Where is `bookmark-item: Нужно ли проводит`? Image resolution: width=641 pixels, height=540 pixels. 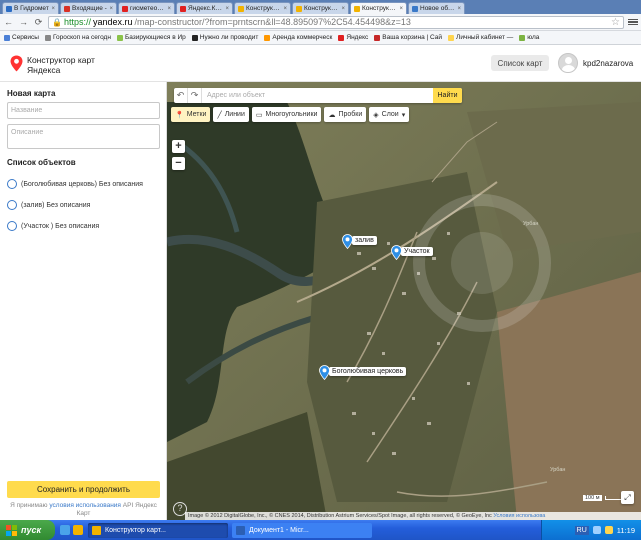
bookmark-item: Нужно ли проводит is located at coordinates (224, 37).